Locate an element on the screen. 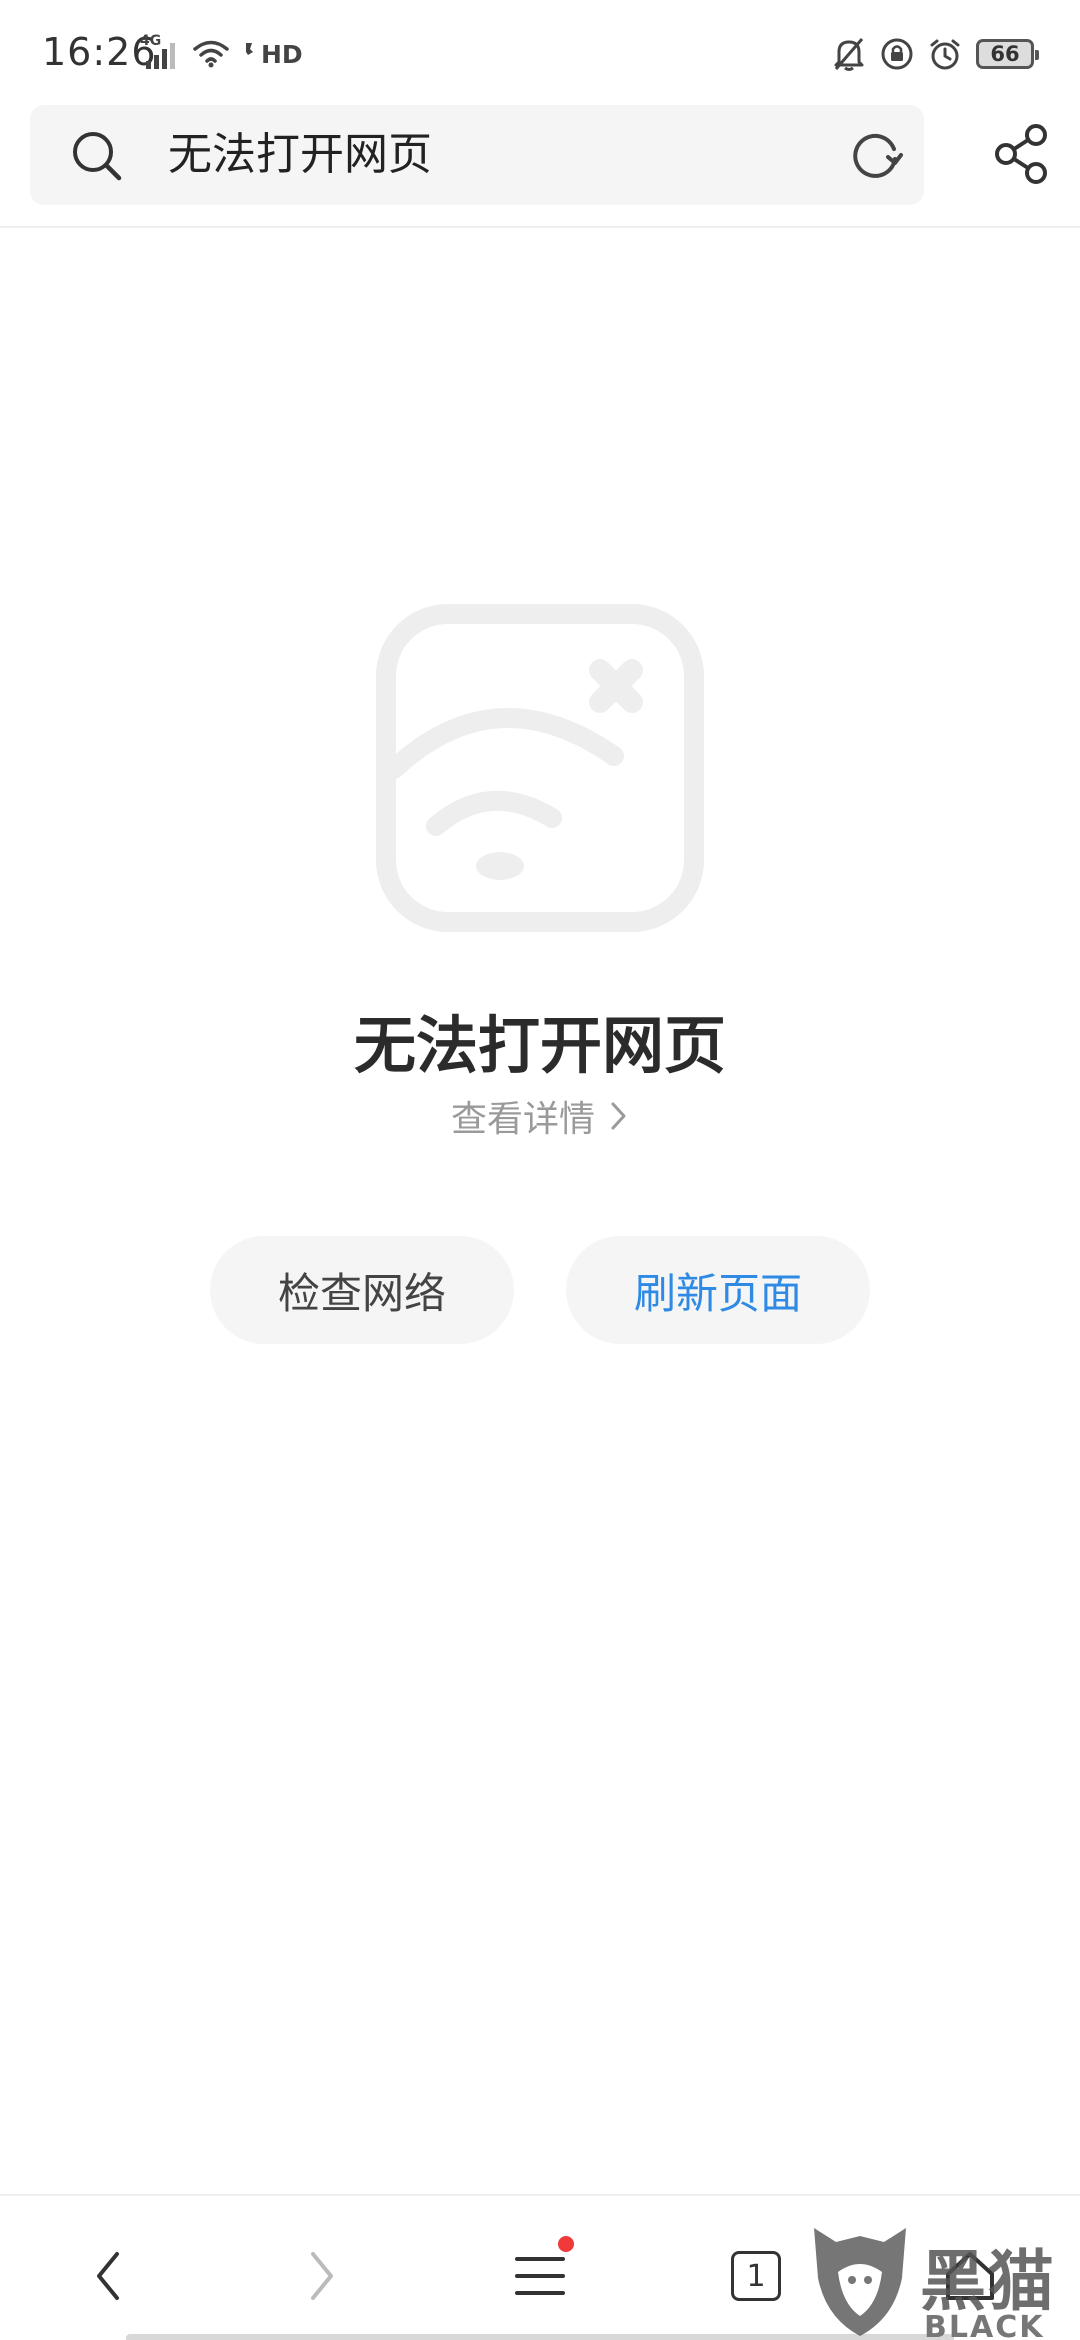 This screenshot has width=1080, height=2340. hd-label: HD is located at coordinates (282, 54).